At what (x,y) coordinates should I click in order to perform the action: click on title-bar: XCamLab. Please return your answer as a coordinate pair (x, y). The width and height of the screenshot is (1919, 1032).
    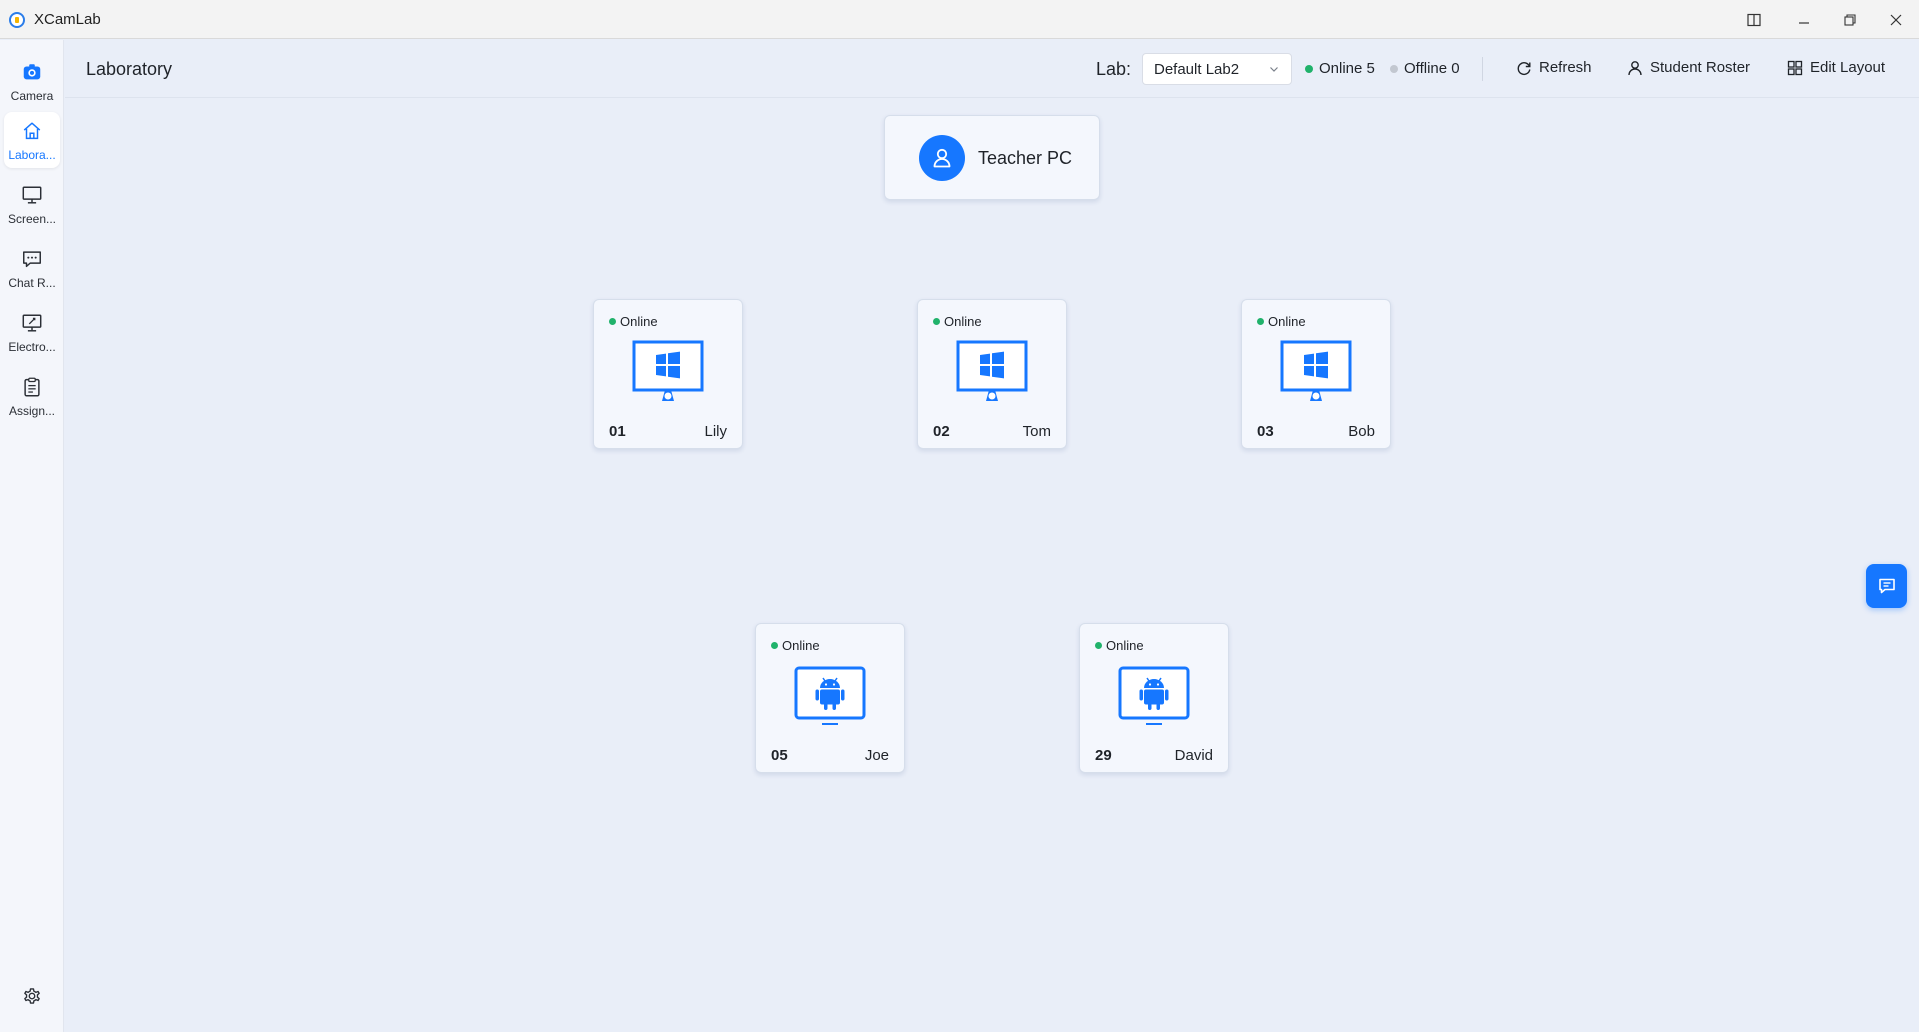
    Looking at the image, I should click on (959, 19).